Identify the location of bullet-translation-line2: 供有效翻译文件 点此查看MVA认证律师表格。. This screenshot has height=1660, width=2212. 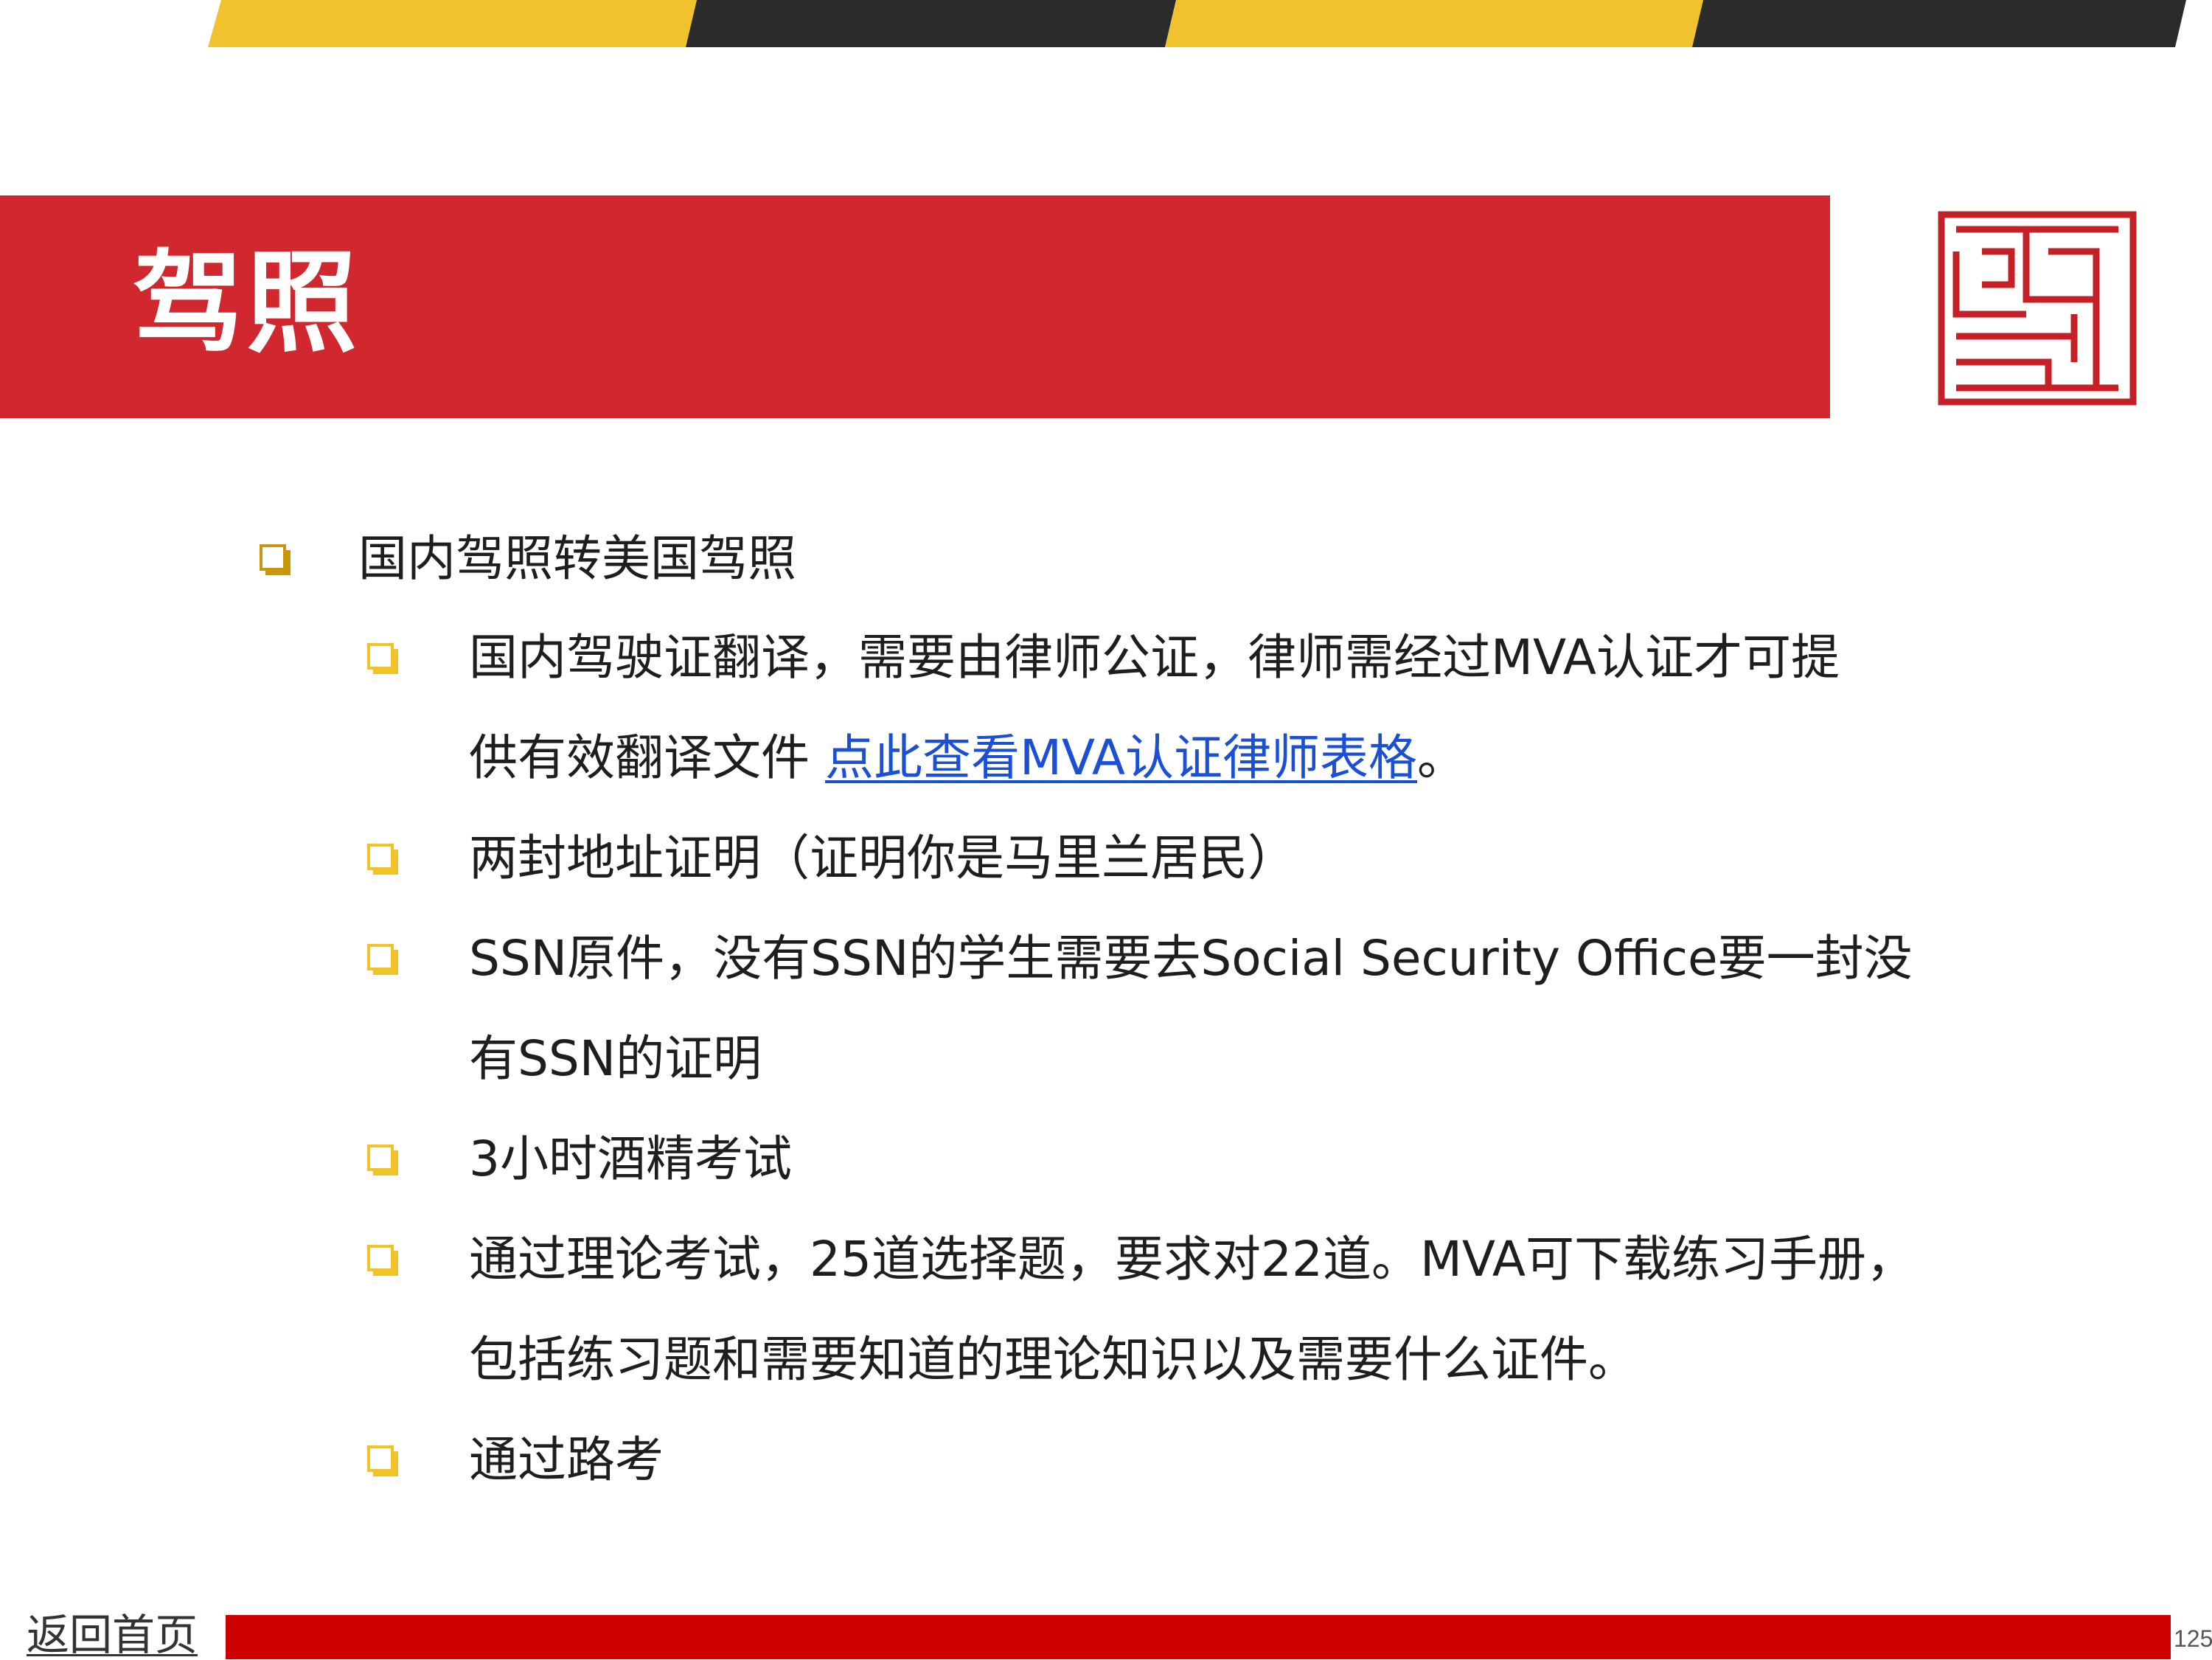
(967, 758).